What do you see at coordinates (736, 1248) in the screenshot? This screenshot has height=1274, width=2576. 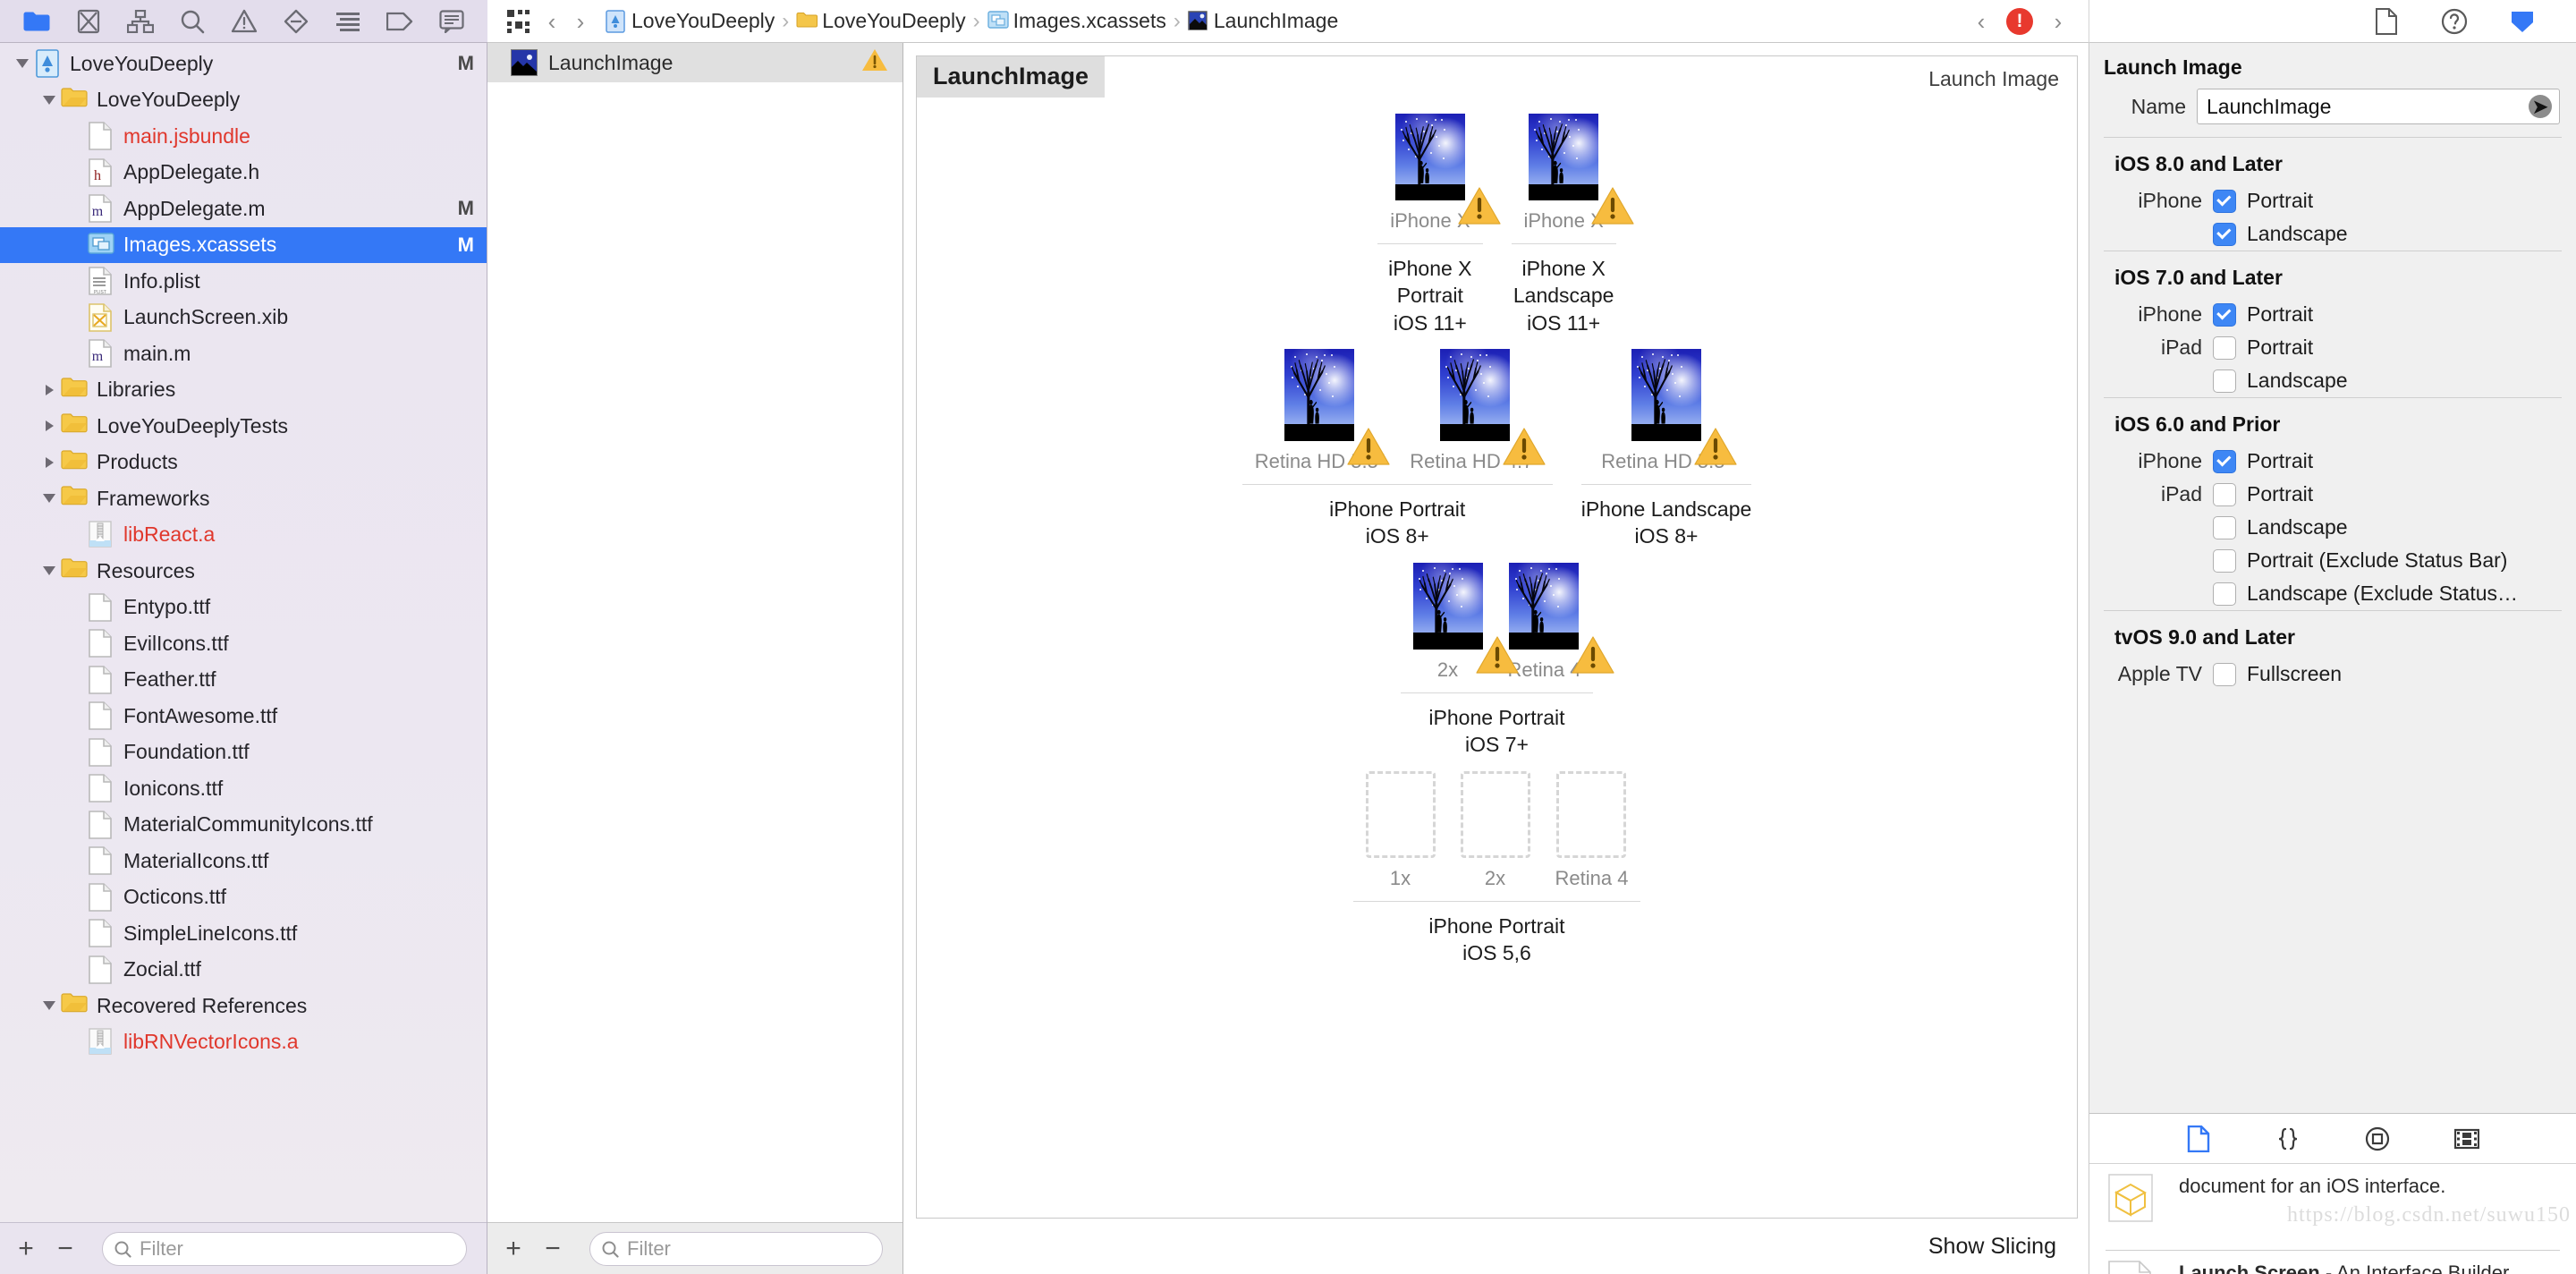 I see `asset-filter-input: Filter` at bounding box center [736, 1248].